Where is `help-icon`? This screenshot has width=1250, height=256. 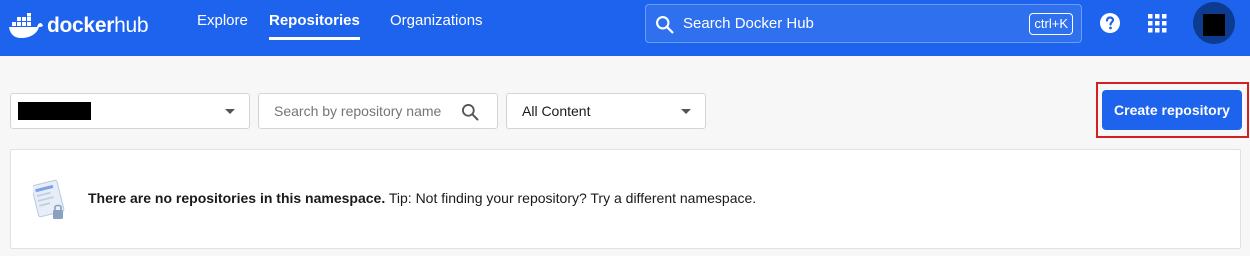
help-icon is located at coordinates (1110, 23).